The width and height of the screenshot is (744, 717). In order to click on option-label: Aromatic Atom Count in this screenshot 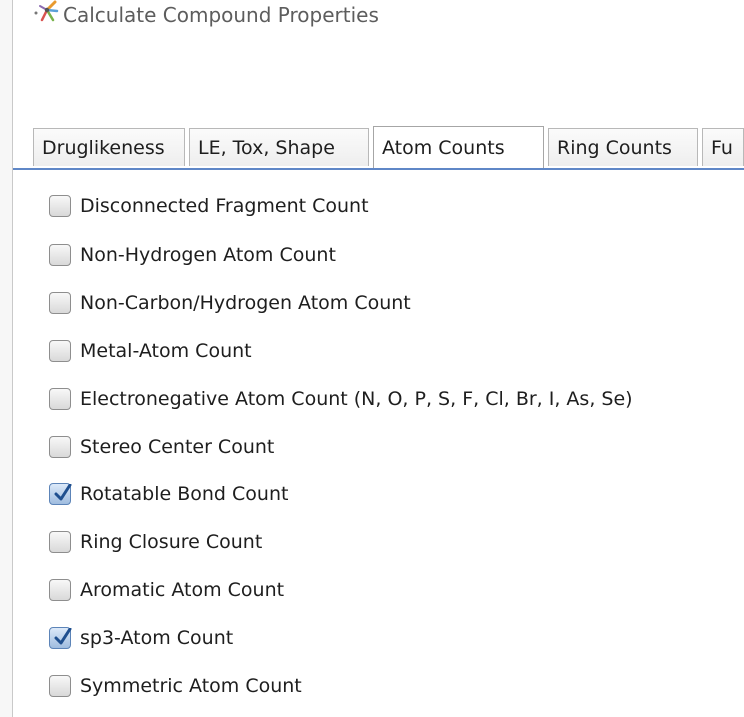, I will do `click(182, 590)`.